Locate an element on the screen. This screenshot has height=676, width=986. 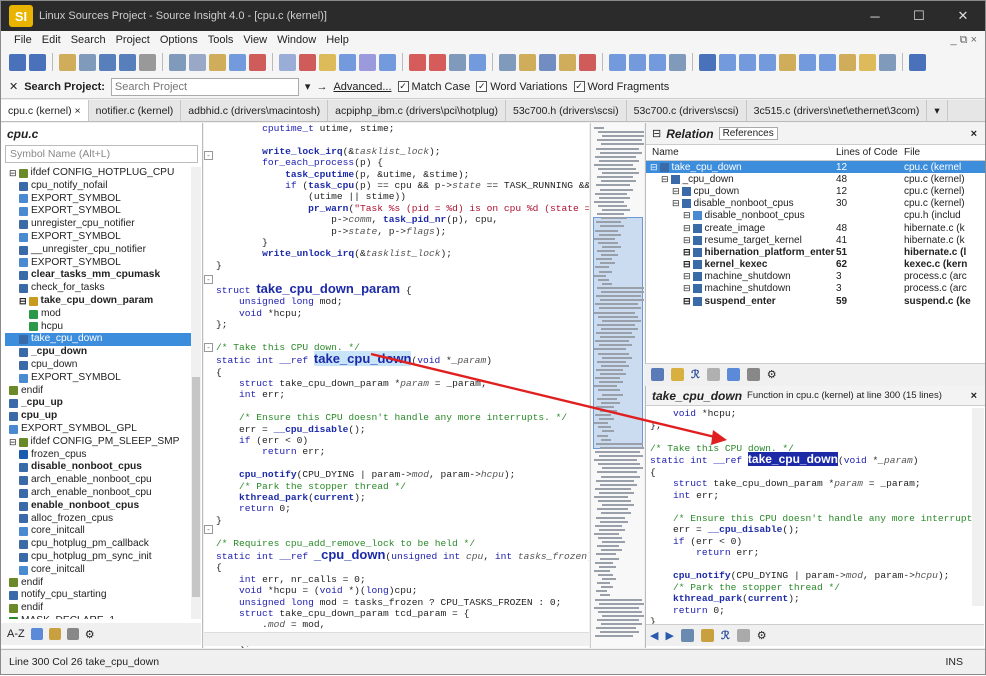
code-line: task_cputime(p, &utime, &stime); is located at coordinates (402, 174).